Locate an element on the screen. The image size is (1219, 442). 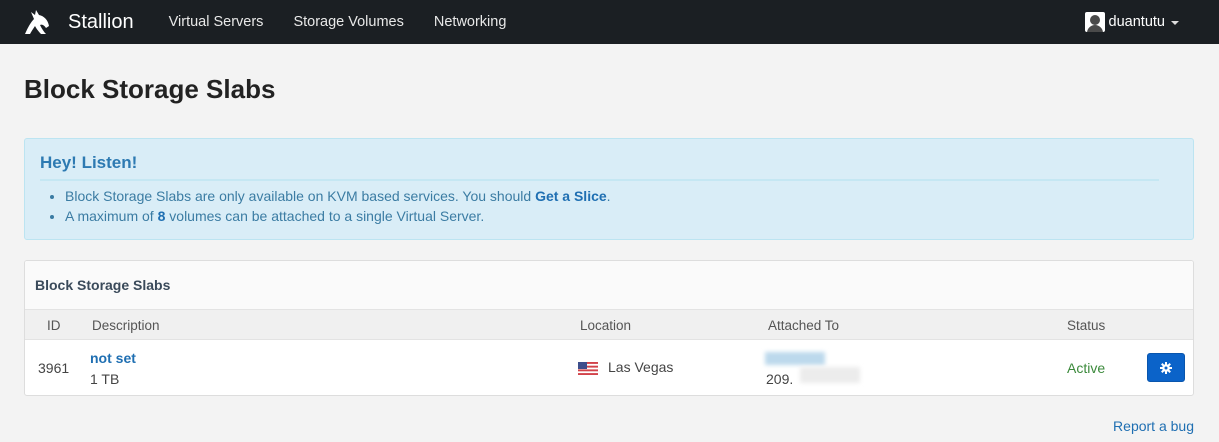
brand-name: Stallion is located at coordinates (101, 21).